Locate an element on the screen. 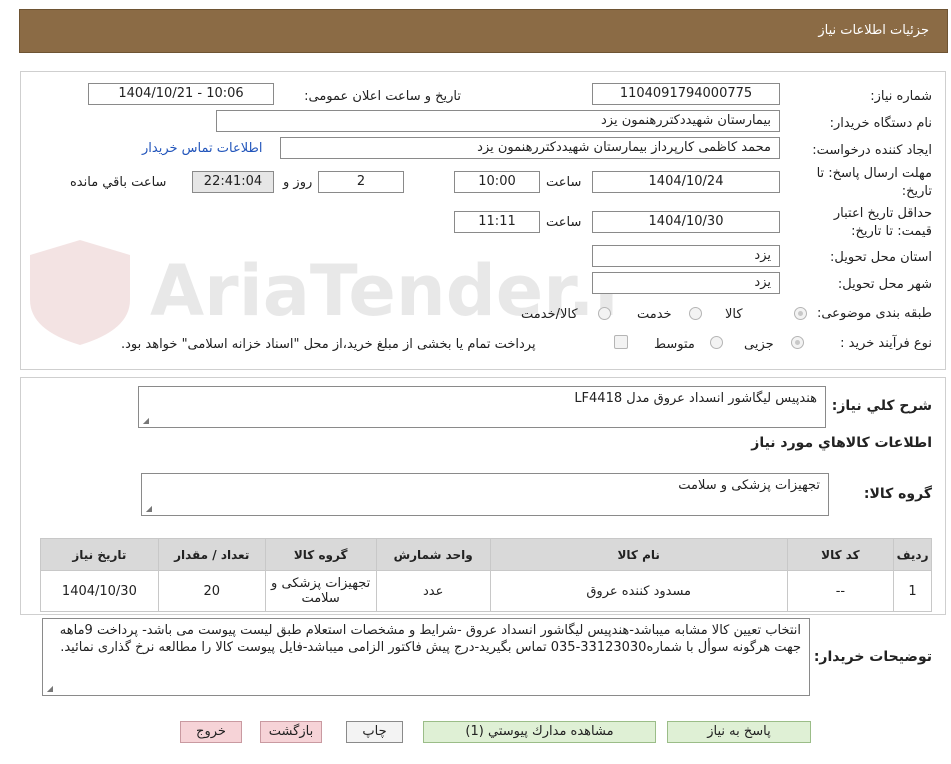  process-option-minor: جزیی is located at coordinates (759, 344).